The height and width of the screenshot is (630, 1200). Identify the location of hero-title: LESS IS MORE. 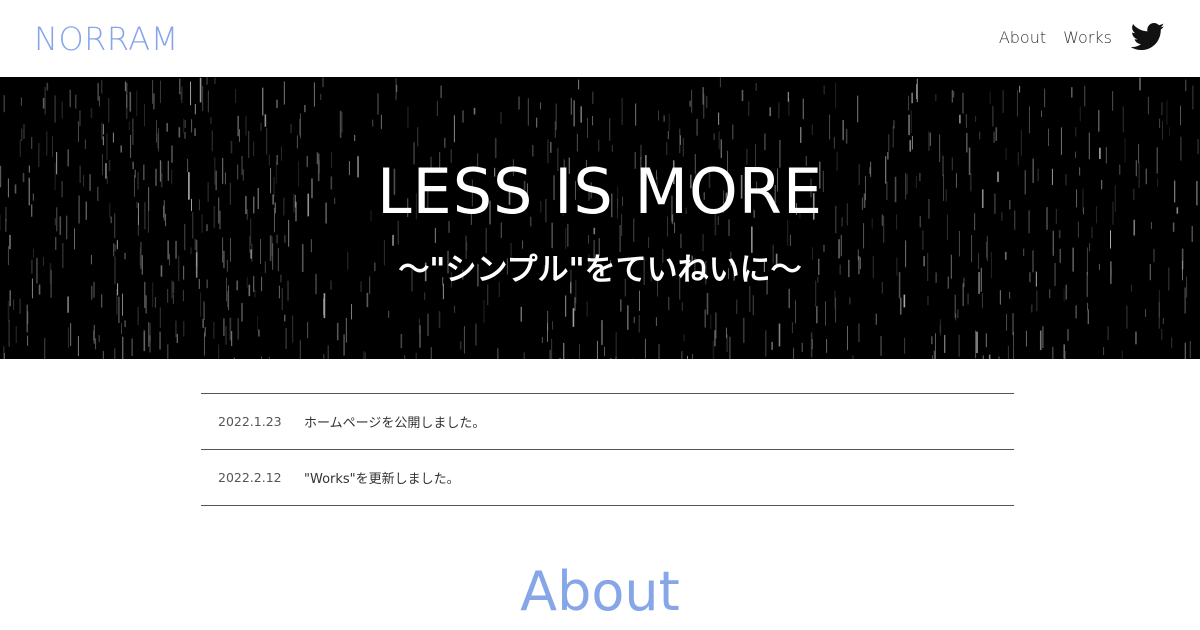
(600, 191).